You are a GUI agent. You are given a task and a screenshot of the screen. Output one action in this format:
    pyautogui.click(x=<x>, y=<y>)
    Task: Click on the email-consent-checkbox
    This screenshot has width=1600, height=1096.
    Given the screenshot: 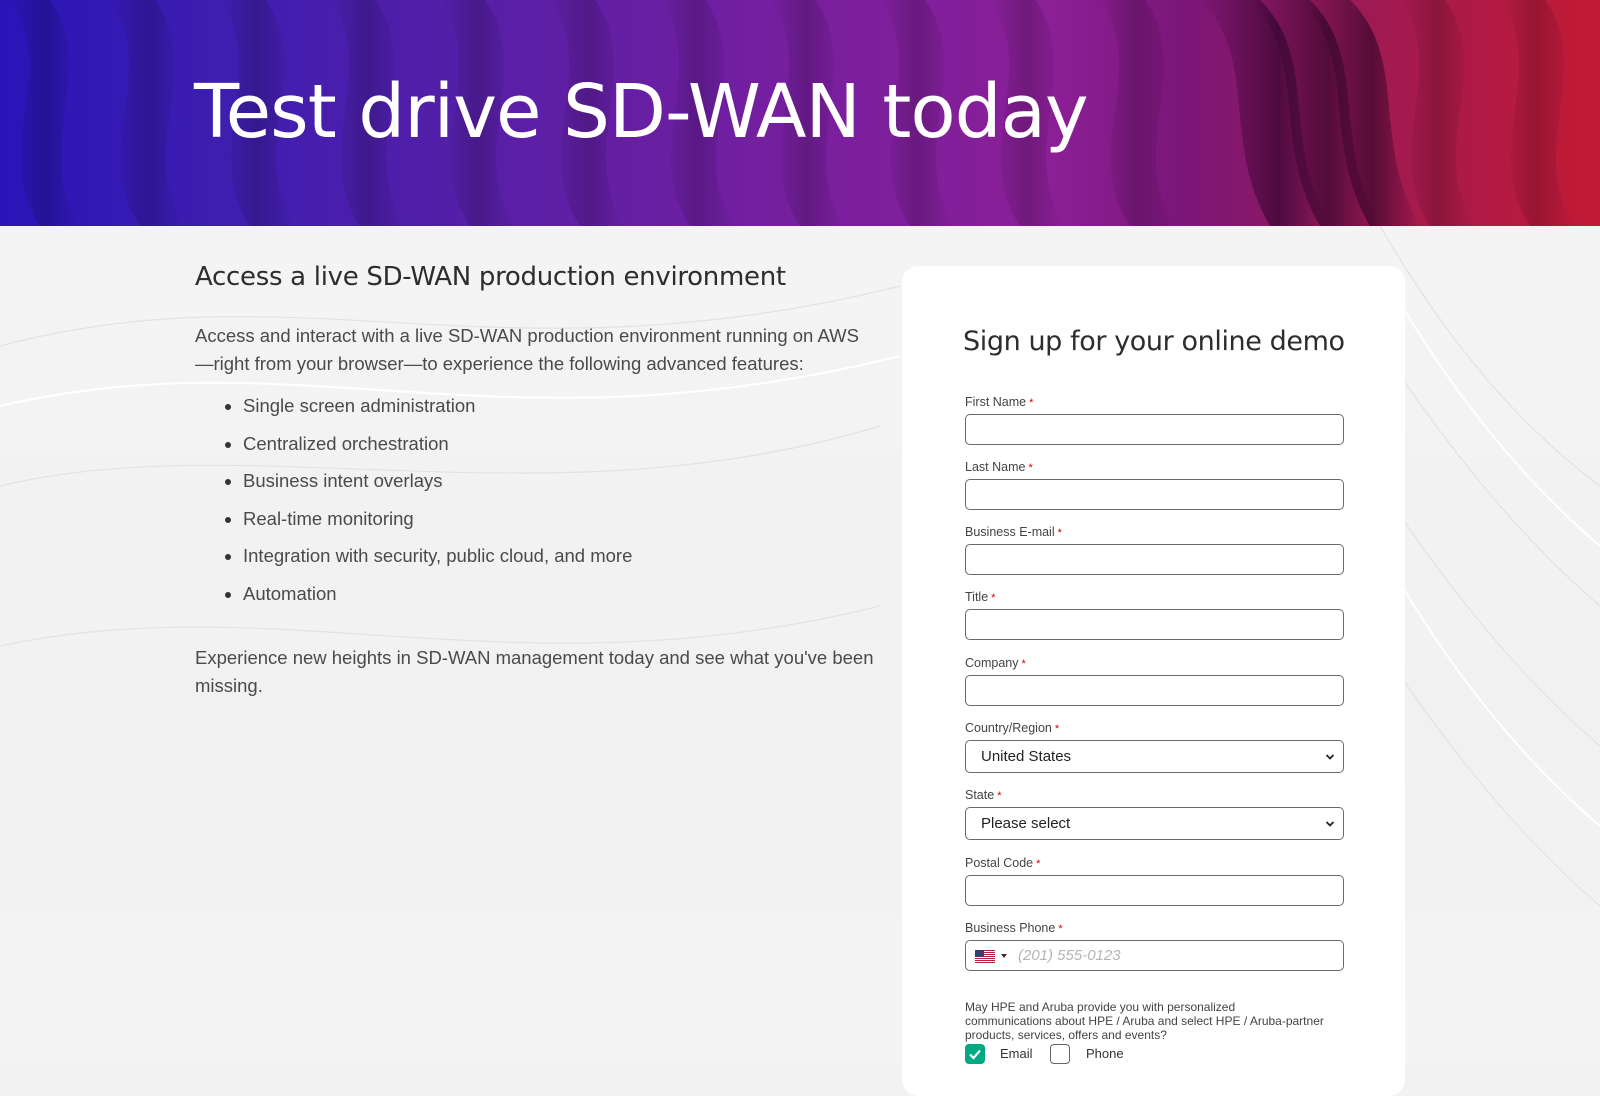 What is the action you would take?
    pyautogui.click(x=975, y=1054)
    